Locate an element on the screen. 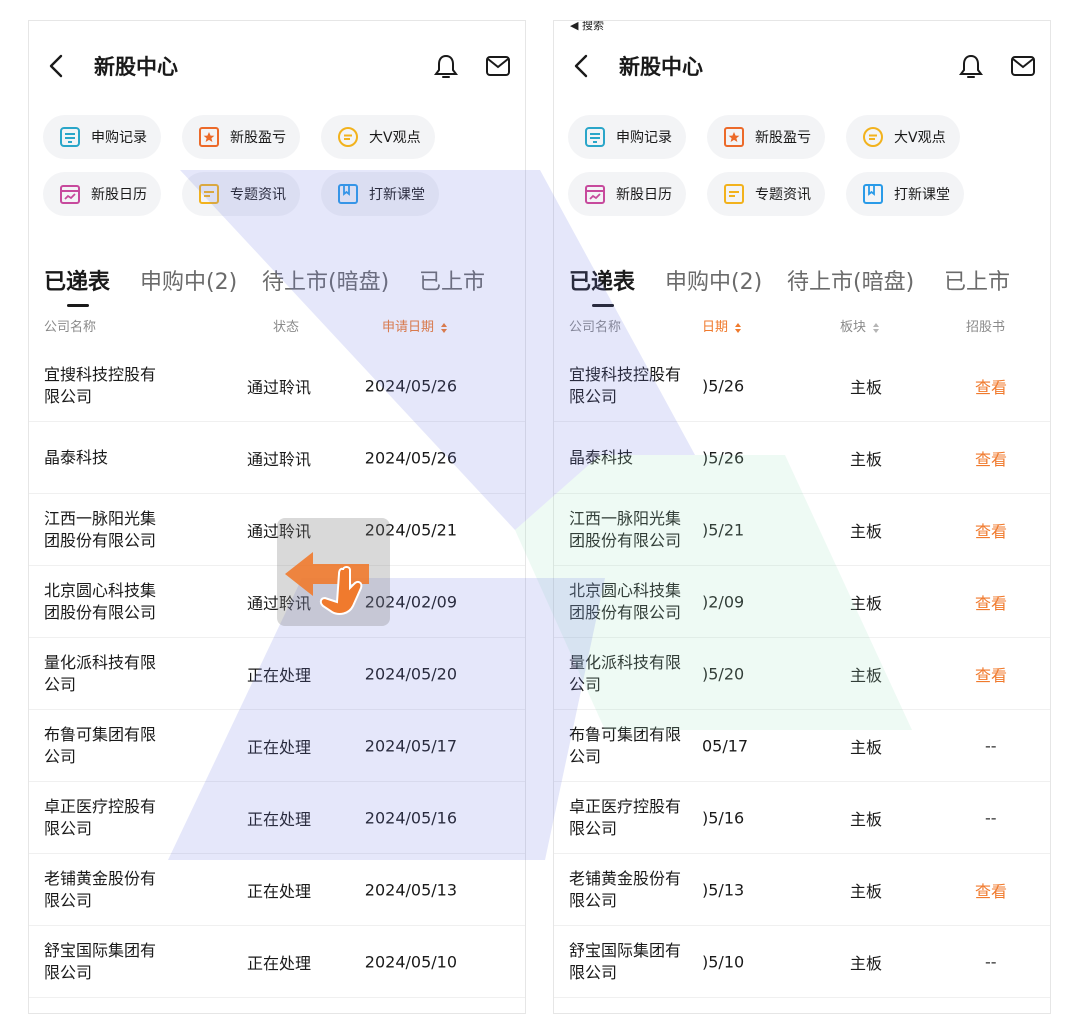 Image resolution: width=1080 pixels, height=1036 pixels. table-row: 量化派科技有限公司 正在处理 2024/05/20 is located at coordinates (277, 674).